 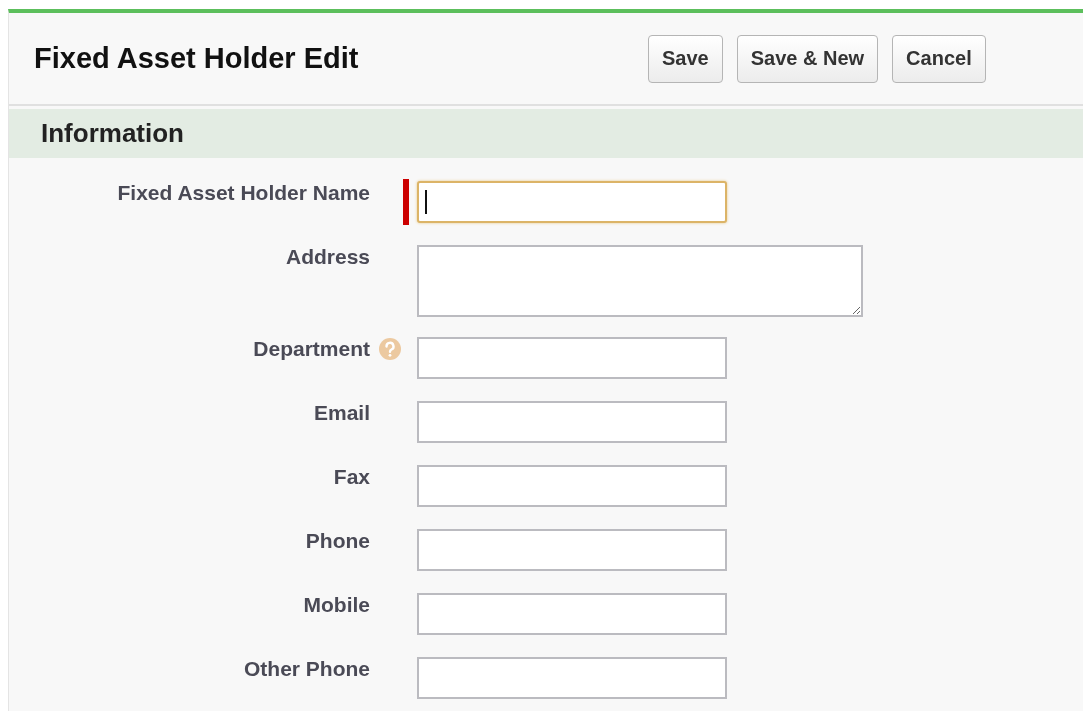 What do you see at coordinates (341, 413) in the screenshot?
I see `field-label: Email` at bounding box center [341, 413].